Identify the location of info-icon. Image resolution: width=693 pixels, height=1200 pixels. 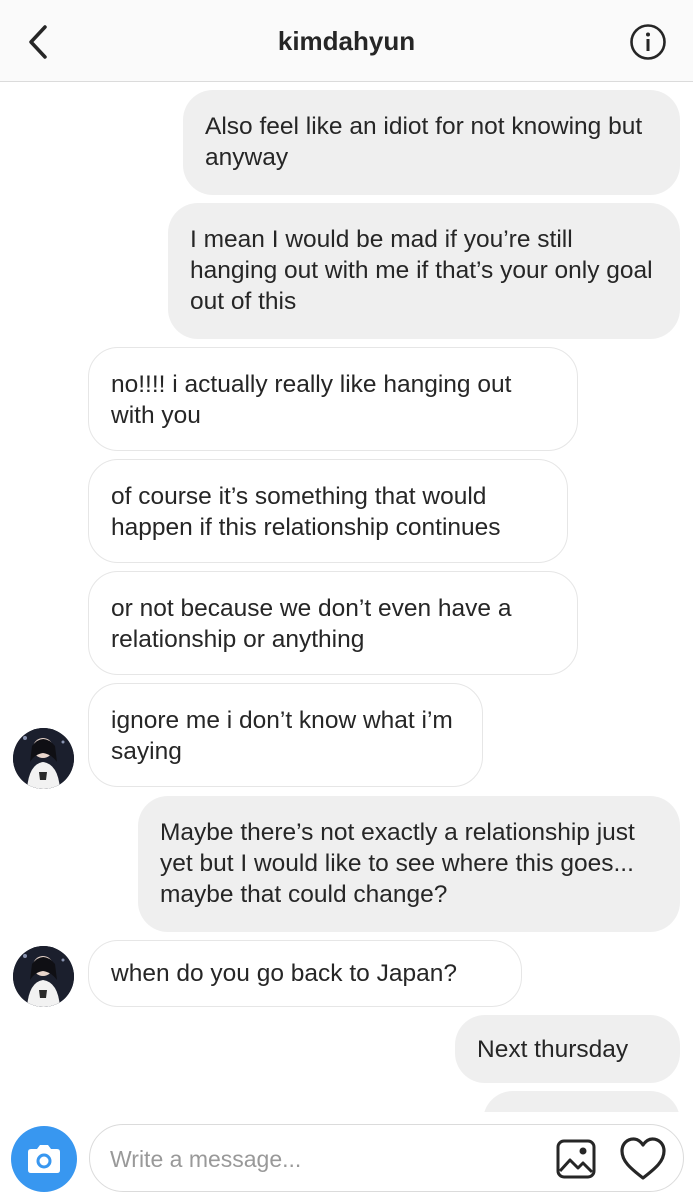
(648, 42).